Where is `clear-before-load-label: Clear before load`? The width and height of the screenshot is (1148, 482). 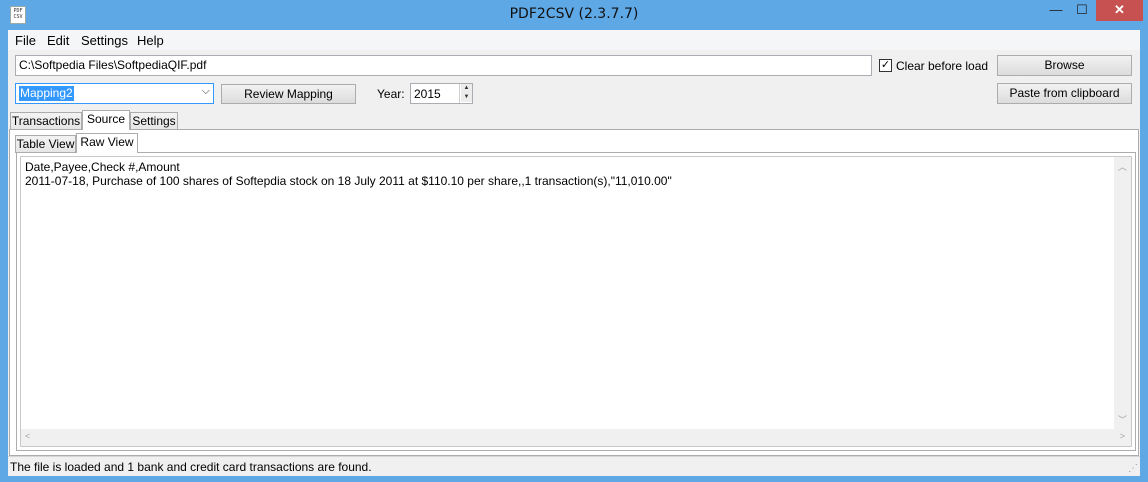
clear-before-load-label: Clear before load is located at coordinates (942, 66).